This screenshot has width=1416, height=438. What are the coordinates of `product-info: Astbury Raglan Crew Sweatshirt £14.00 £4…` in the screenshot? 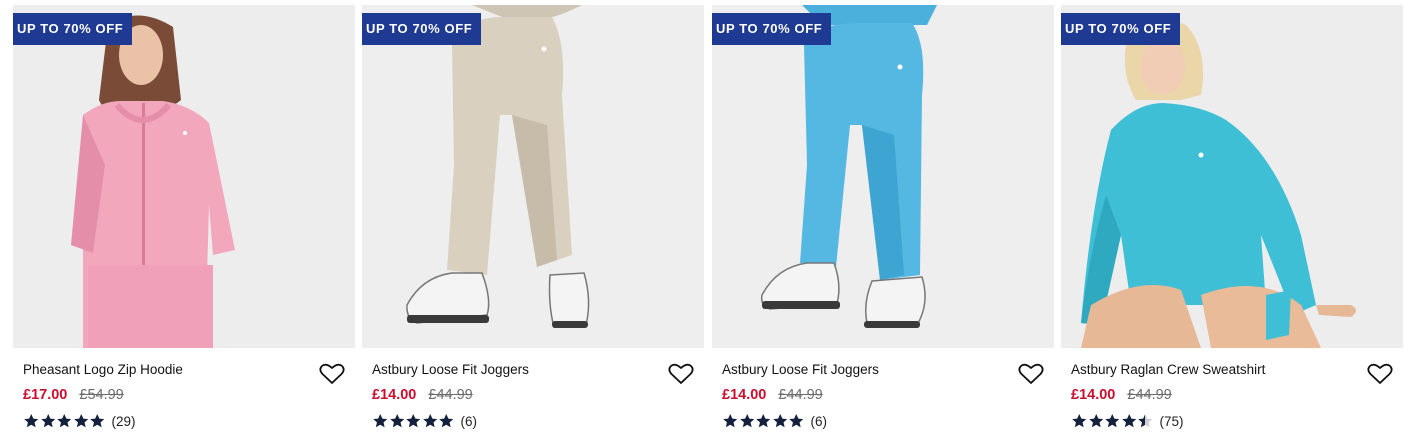 It's located at (1232, 389).